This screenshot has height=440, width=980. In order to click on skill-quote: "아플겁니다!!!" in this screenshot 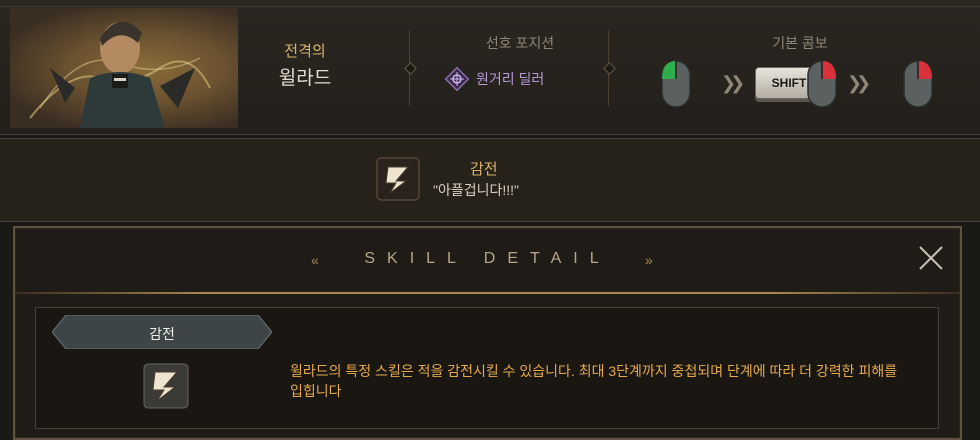, I will do `click(476, 190)`.